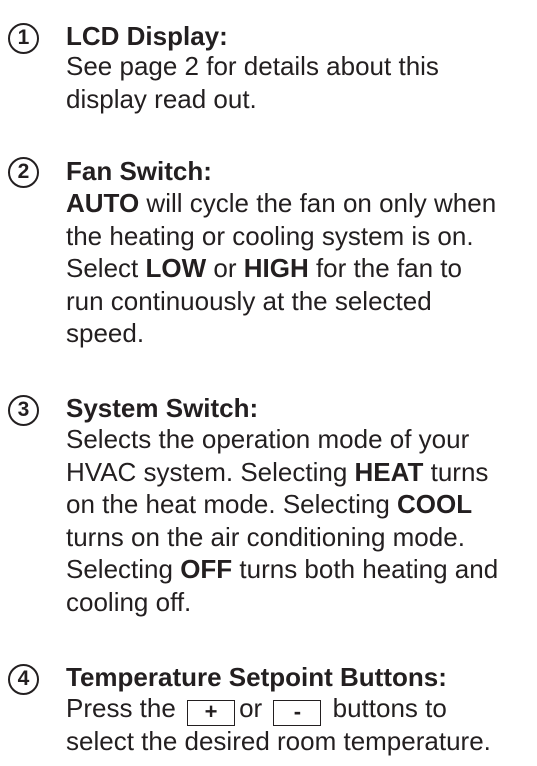 The height and width of the screenshot is (766, 537). I want to click on body-line: turns on the air conditioning mode., so click(282, 537).